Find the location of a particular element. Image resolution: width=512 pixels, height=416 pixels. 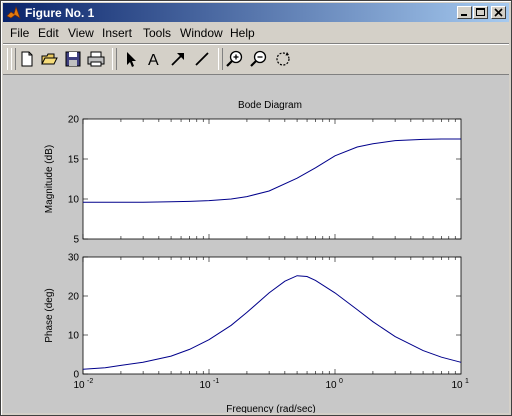

menu-bar: File Edit View Insert Tools Window Help is located at coordinates (256, 32).